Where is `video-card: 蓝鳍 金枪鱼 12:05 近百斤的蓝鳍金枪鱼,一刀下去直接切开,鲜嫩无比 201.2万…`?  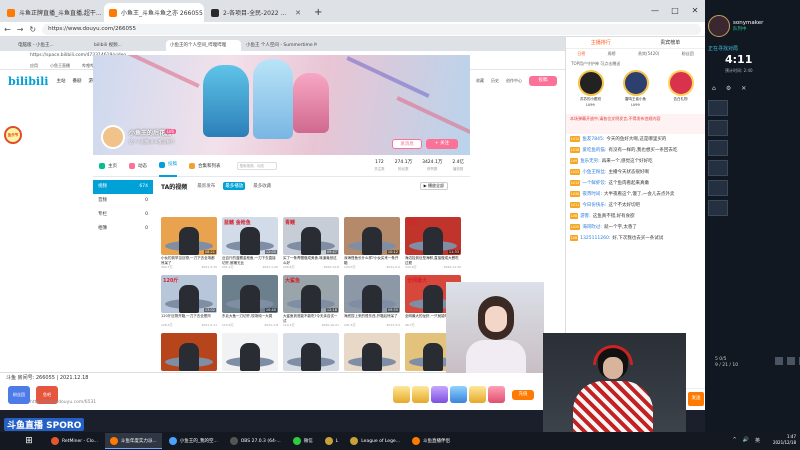
video-card: 蓝鳍 金枪鱼 12:05 近百斤的蓝鳍金枪鱼,一刀下去直接切开,鲜嫩无比 201.2万… is located at coordinates (250, 243).